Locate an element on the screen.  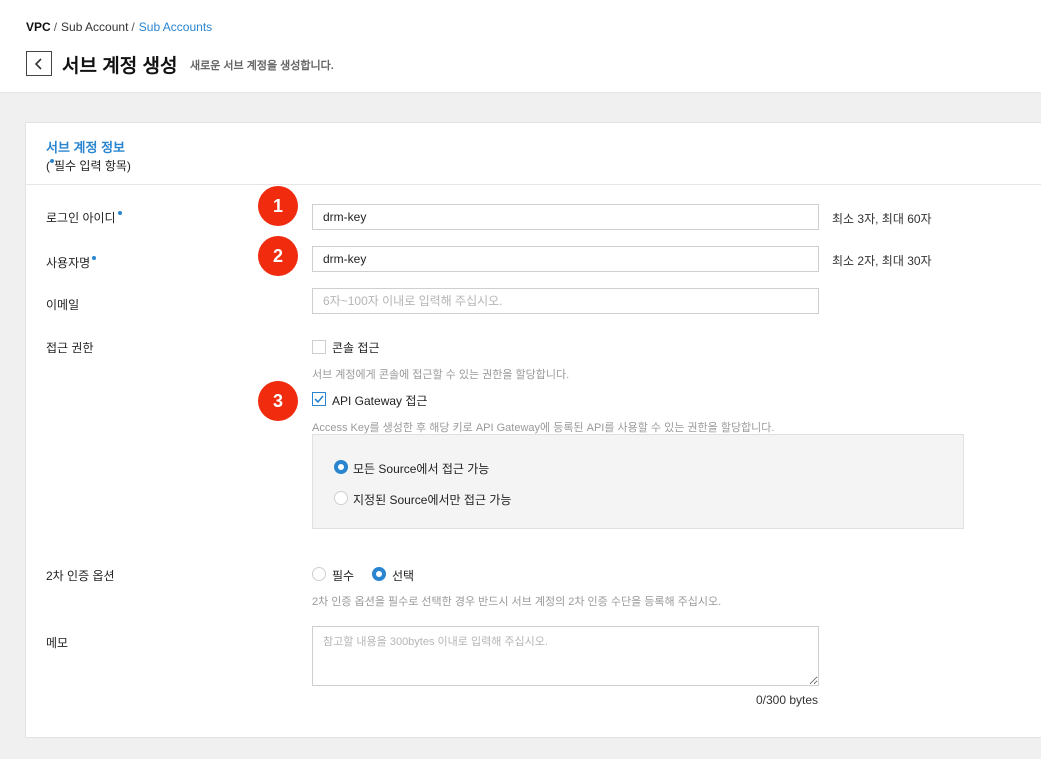
source-options-panel: 모든 Source에서 접근 가능 지정된 Source에서만 접근 가능 is located at coordinates (638, 481).